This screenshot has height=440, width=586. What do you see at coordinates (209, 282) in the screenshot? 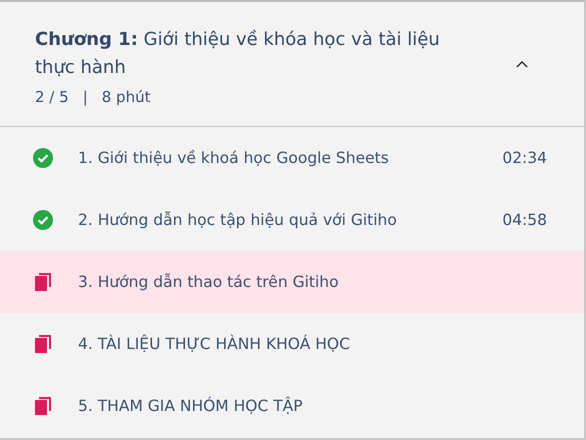
I see `lesson-title: 3. Hướng dẫn thao tác trên Gitiho` at bounding box center [209, 282].